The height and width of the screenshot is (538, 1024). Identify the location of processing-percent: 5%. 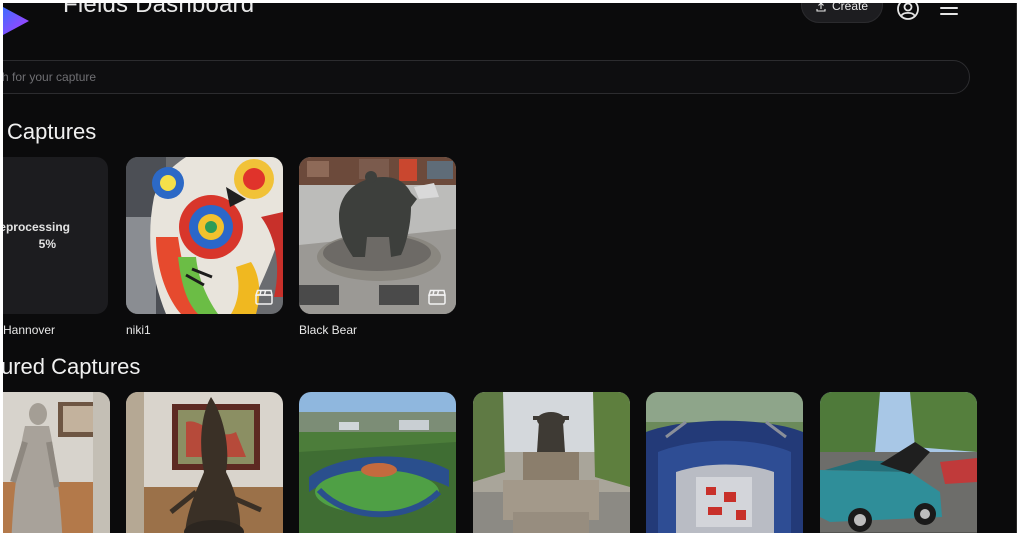
(47, 244).